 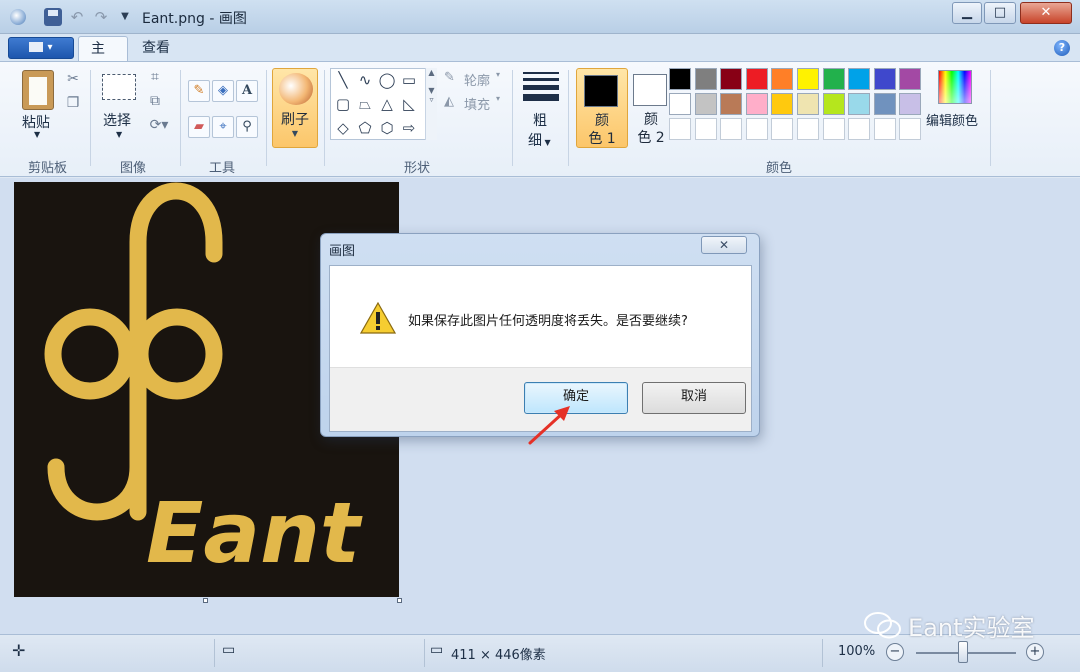 What do you see at coordinates (199, 91) in the screenshot?
I see `pencil-icon: ✎` at bounding box center [199, 91].